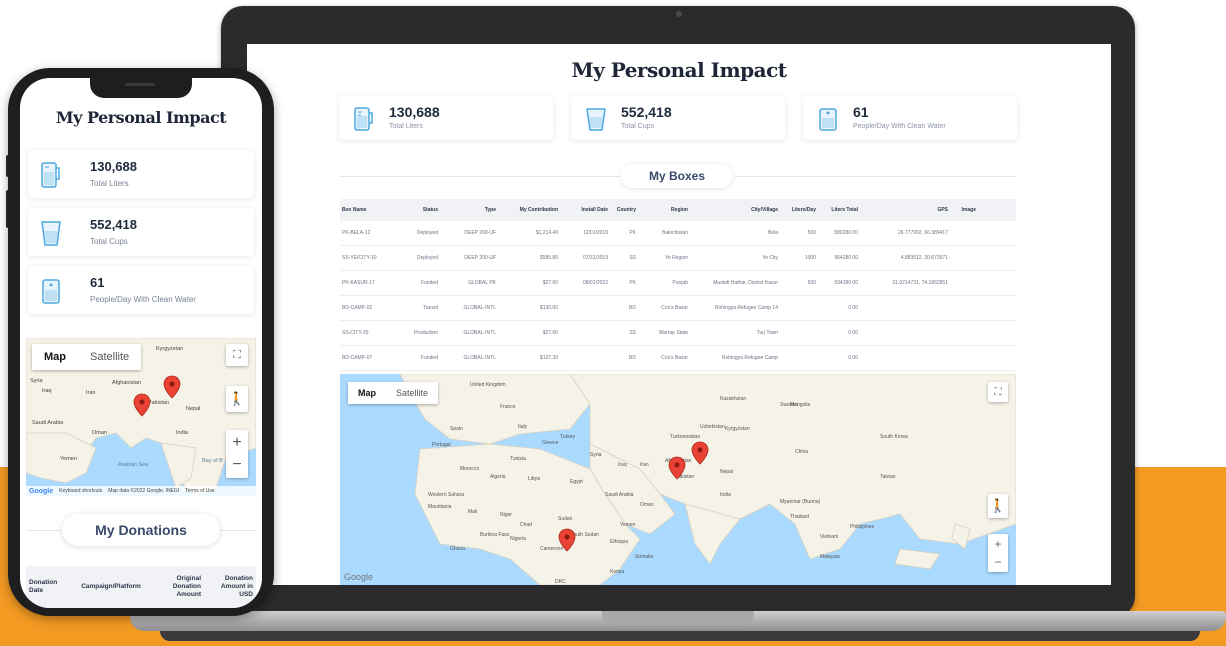 Image resolution: width=1226 pixels, height=646 pixels. What do you see at coordinates (355, 333) in the screenshot?
I see `table-cell: SS-CITY-25` at bounding box center [355, 333].